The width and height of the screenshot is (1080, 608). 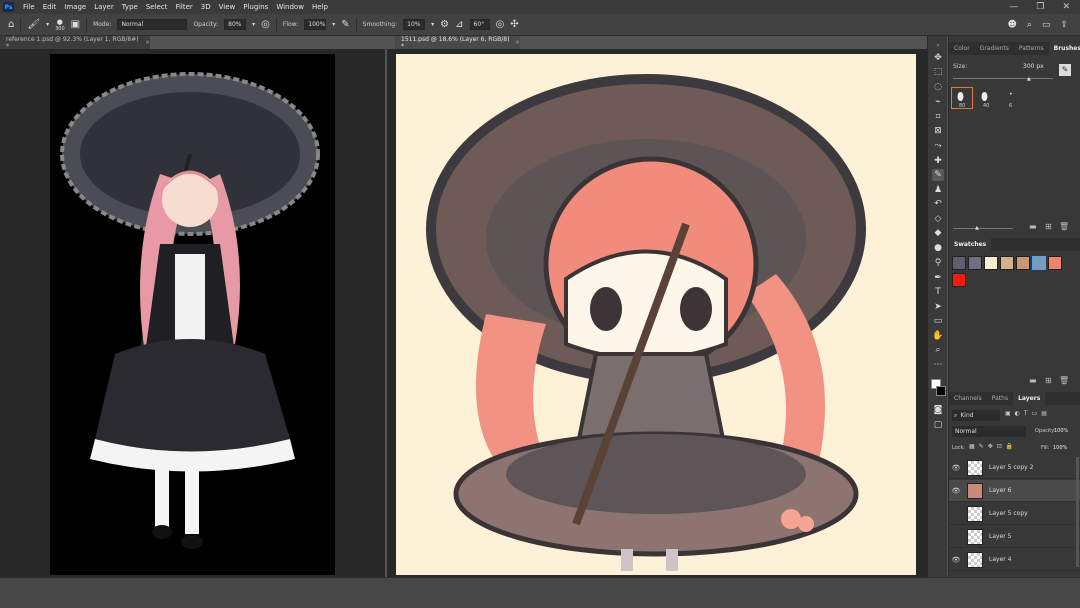 I want to click on brush-preset-picker: ● 300, so click(x=60, y=25).